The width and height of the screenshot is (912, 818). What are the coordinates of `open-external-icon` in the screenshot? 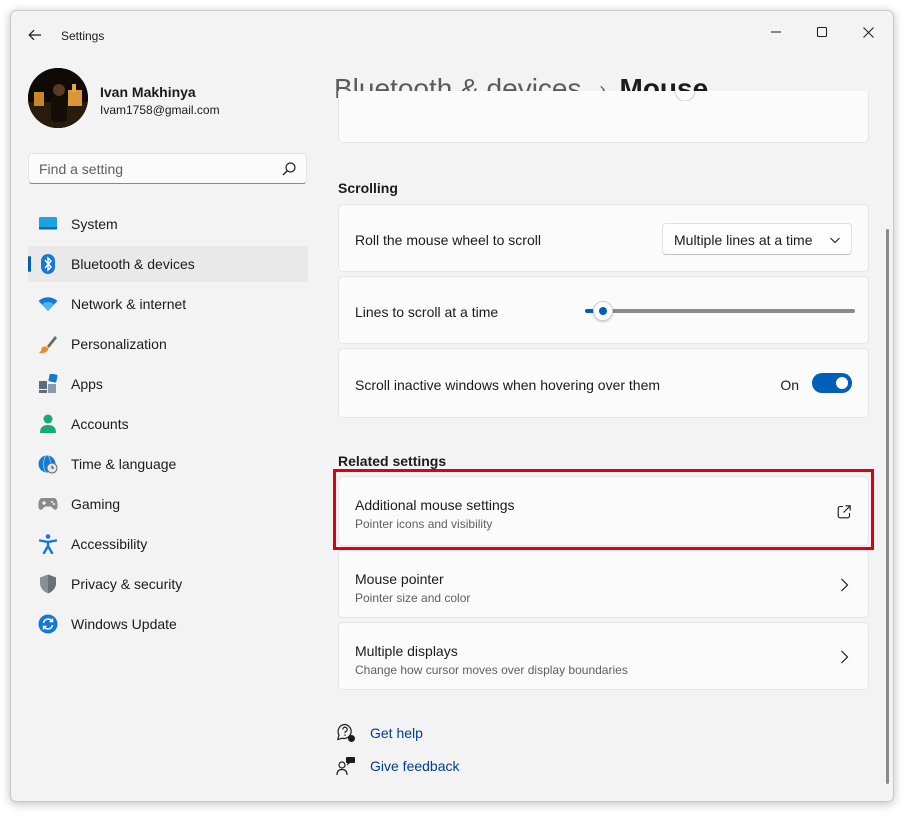 It's located at (844, 512).